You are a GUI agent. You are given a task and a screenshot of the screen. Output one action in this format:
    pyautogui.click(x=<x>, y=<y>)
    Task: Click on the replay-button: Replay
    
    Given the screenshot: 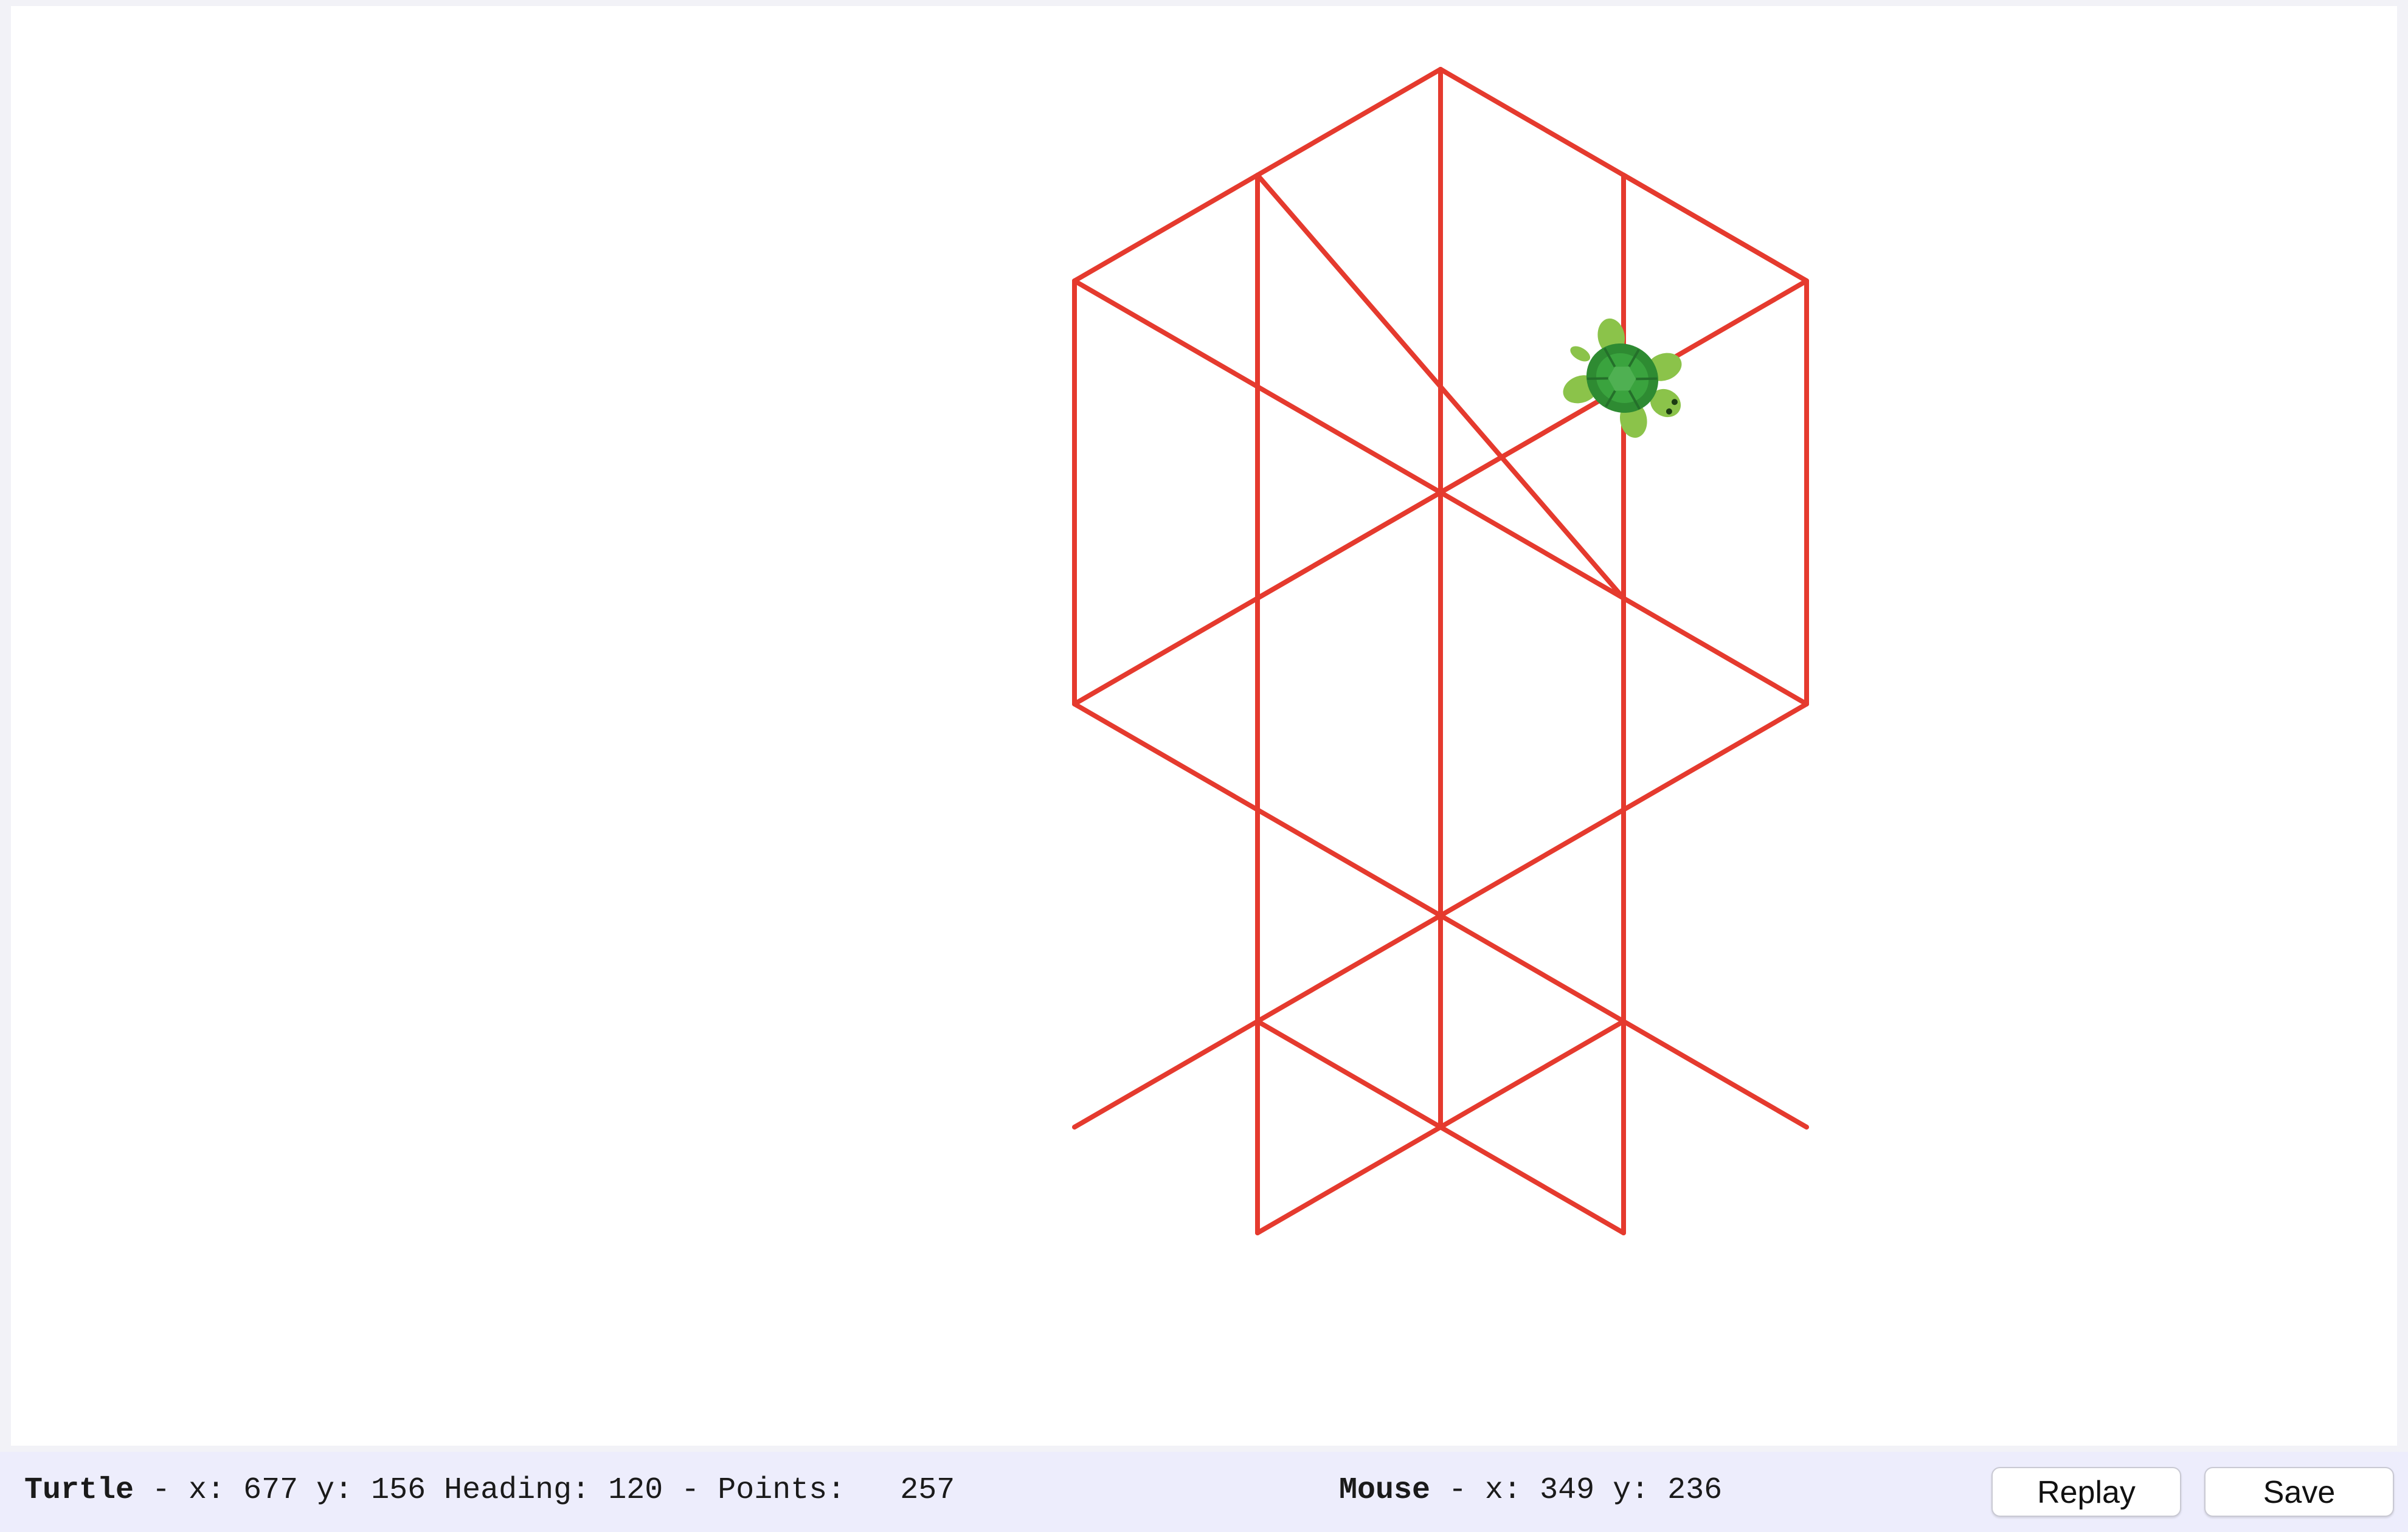 What is the action you would take?
    pyautogui.click(x=2086, y=1492)
    